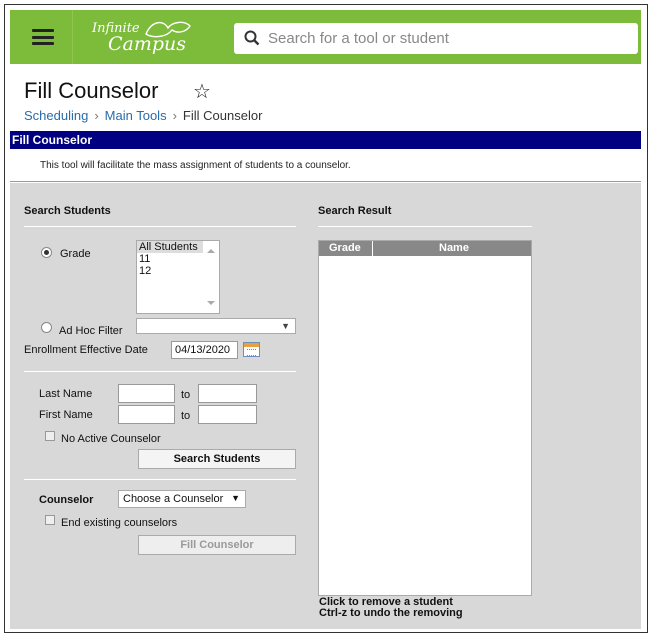 This screenshot has height=637, width=652. Describe the element at coordinates (66, 394) in the screenshot. I see `last-name-label: Last Name` at that location.